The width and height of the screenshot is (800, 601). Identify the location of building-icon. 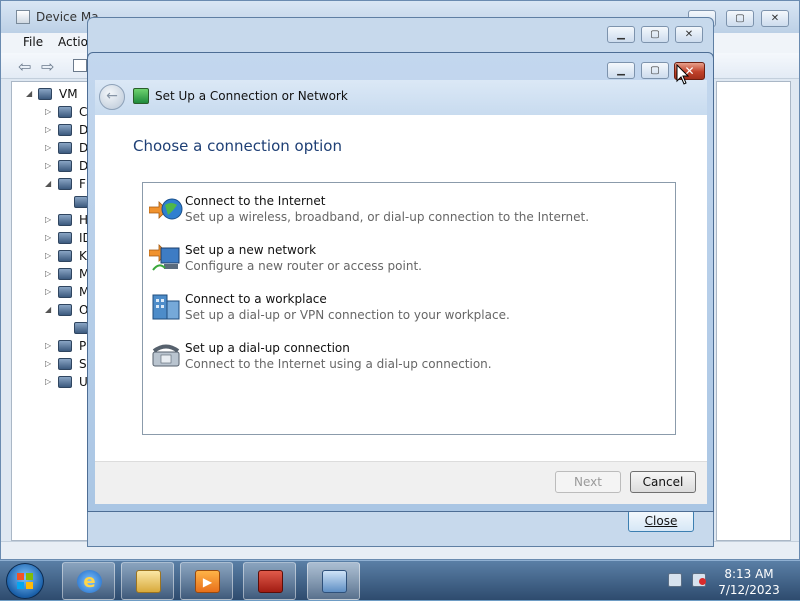
(166, 307).